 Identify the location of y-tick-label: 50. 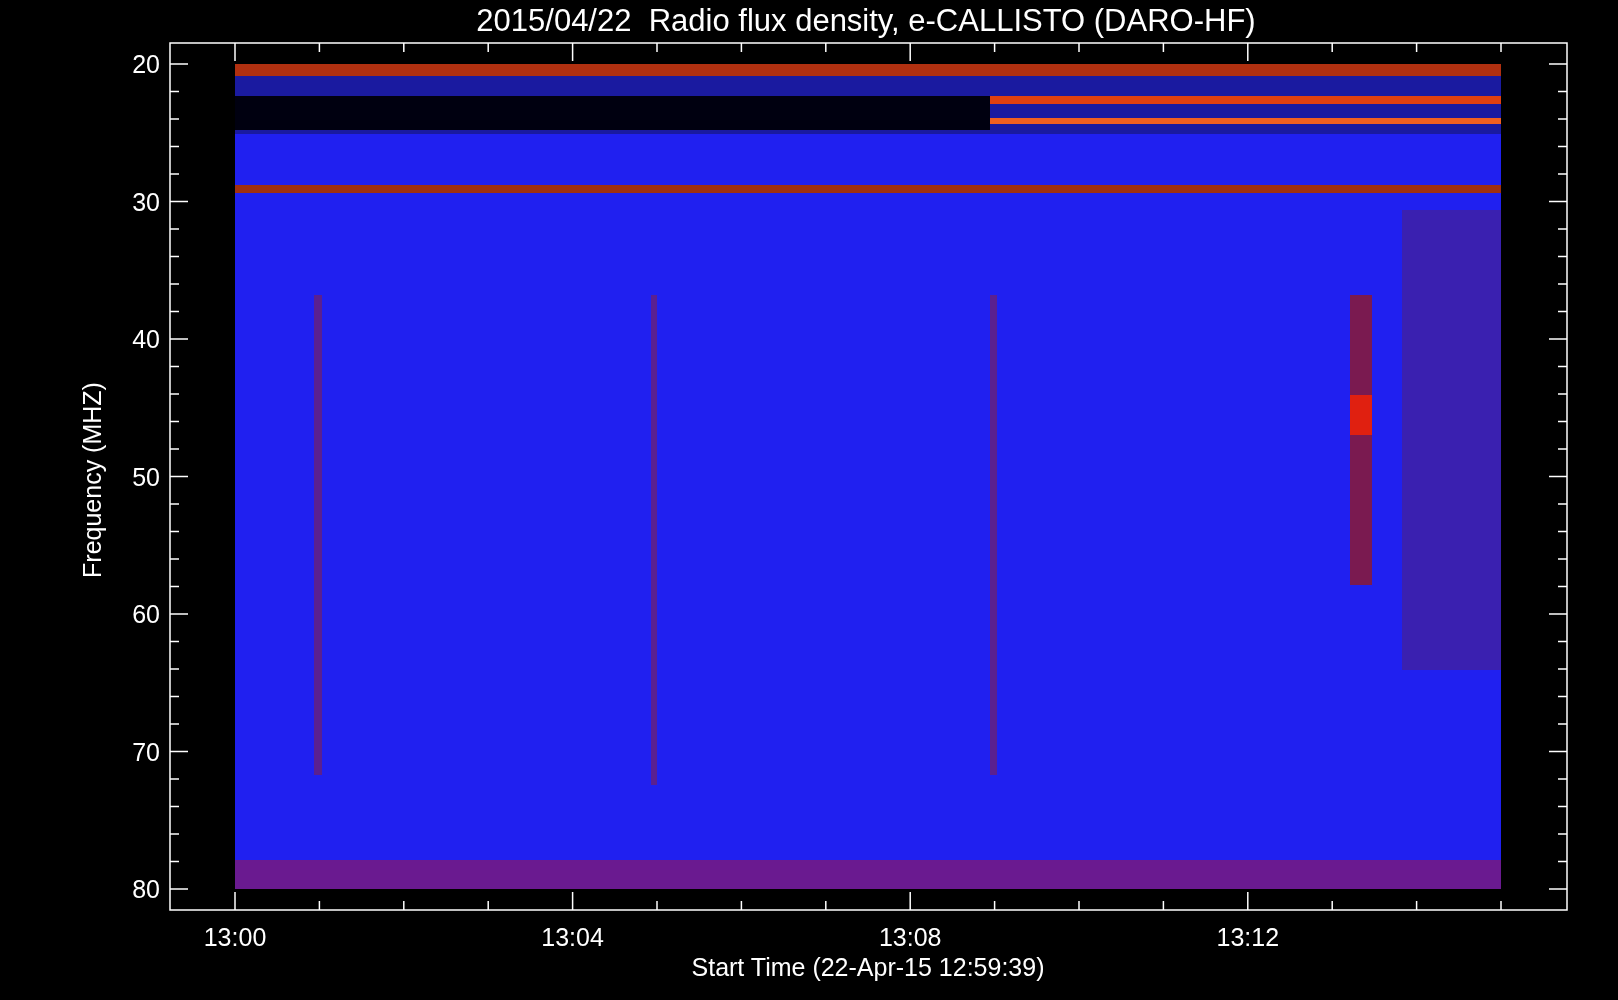
(146, 476).